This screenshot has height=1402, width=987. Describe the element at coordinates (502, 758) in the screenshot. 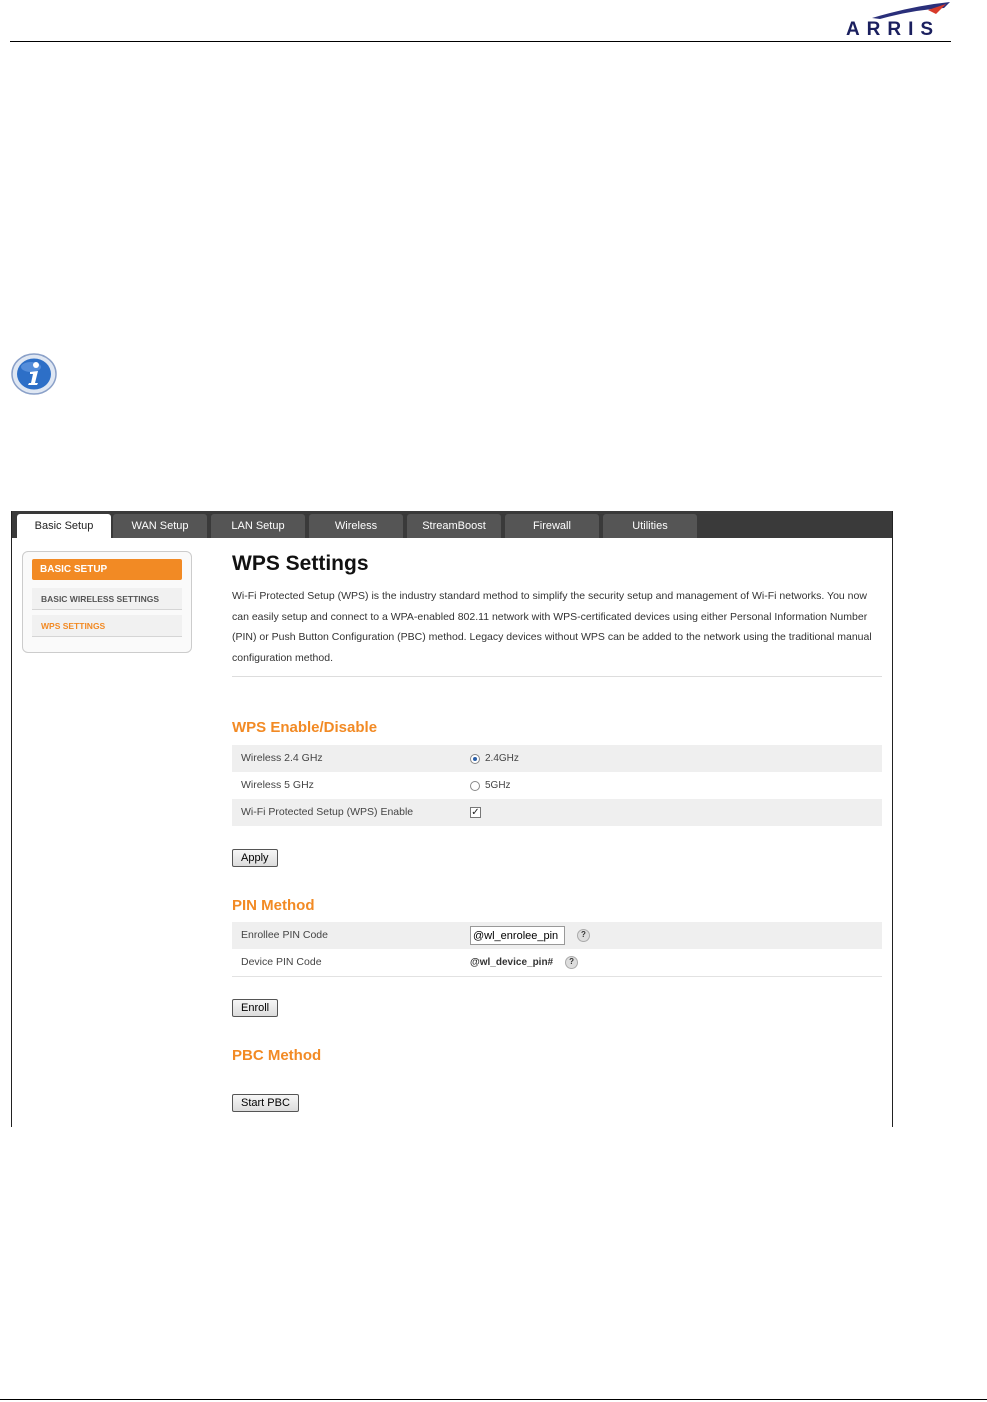

I see `radio-24ghz-label: 2.4GHz` at that location.